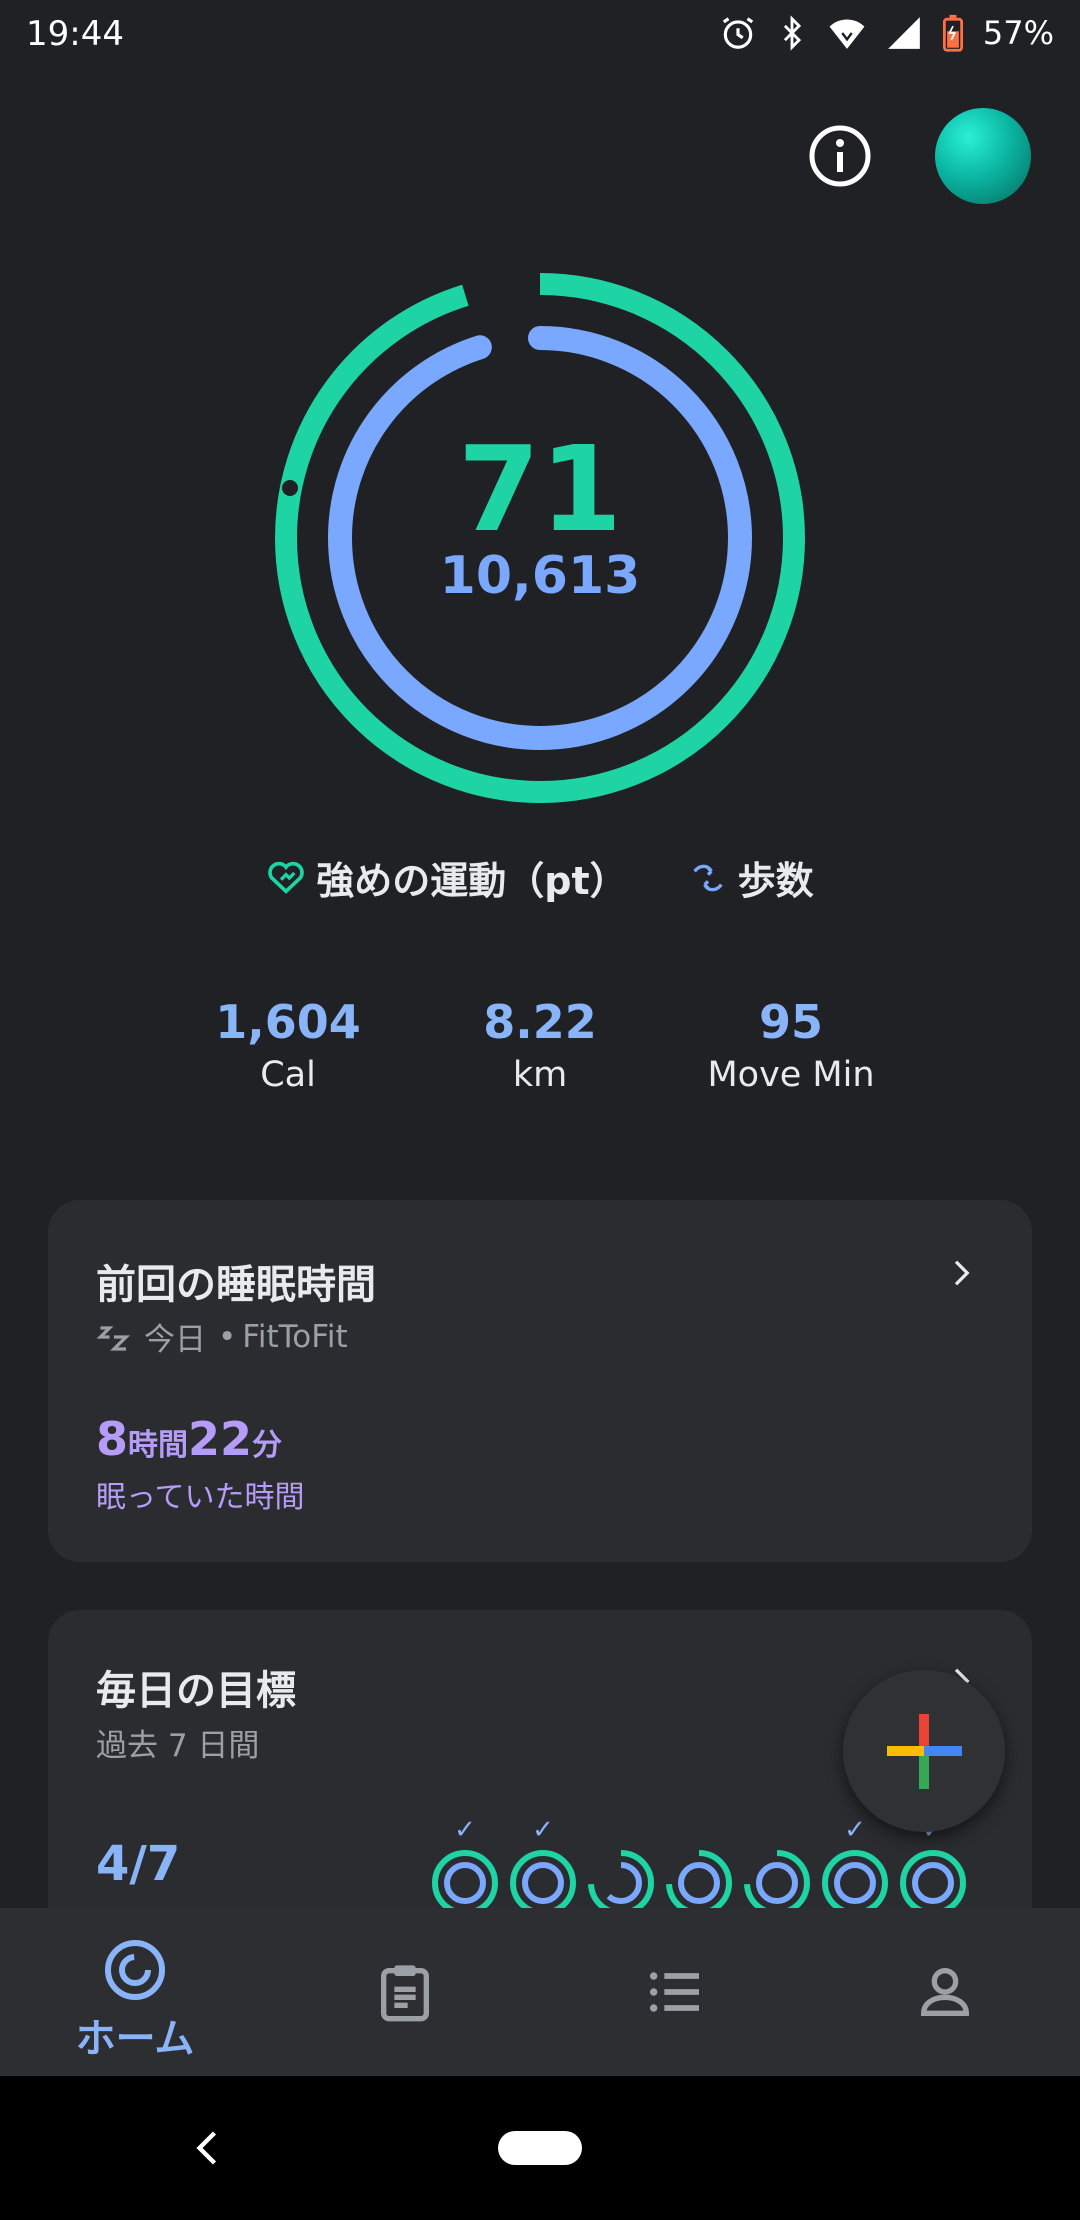 The width and height of the screenshot is (1080, 2220). Describe the element at coordinates (135, 2039) in the screenshot. I see `nav-home-label: ホーム` at that location.